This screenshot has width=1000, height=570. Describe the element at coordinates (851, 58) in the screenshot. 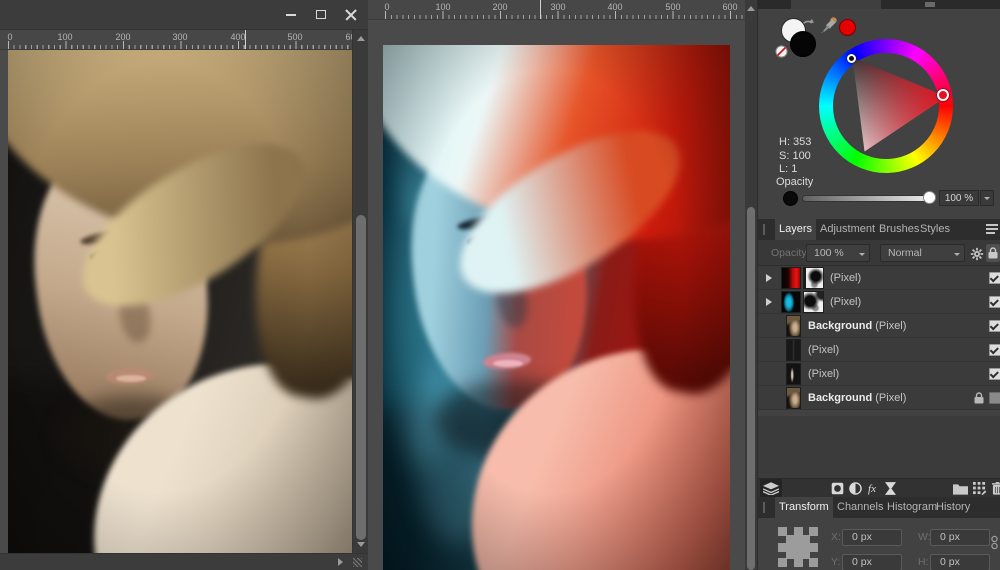

I see `saturation-lightness-handle` at that location.